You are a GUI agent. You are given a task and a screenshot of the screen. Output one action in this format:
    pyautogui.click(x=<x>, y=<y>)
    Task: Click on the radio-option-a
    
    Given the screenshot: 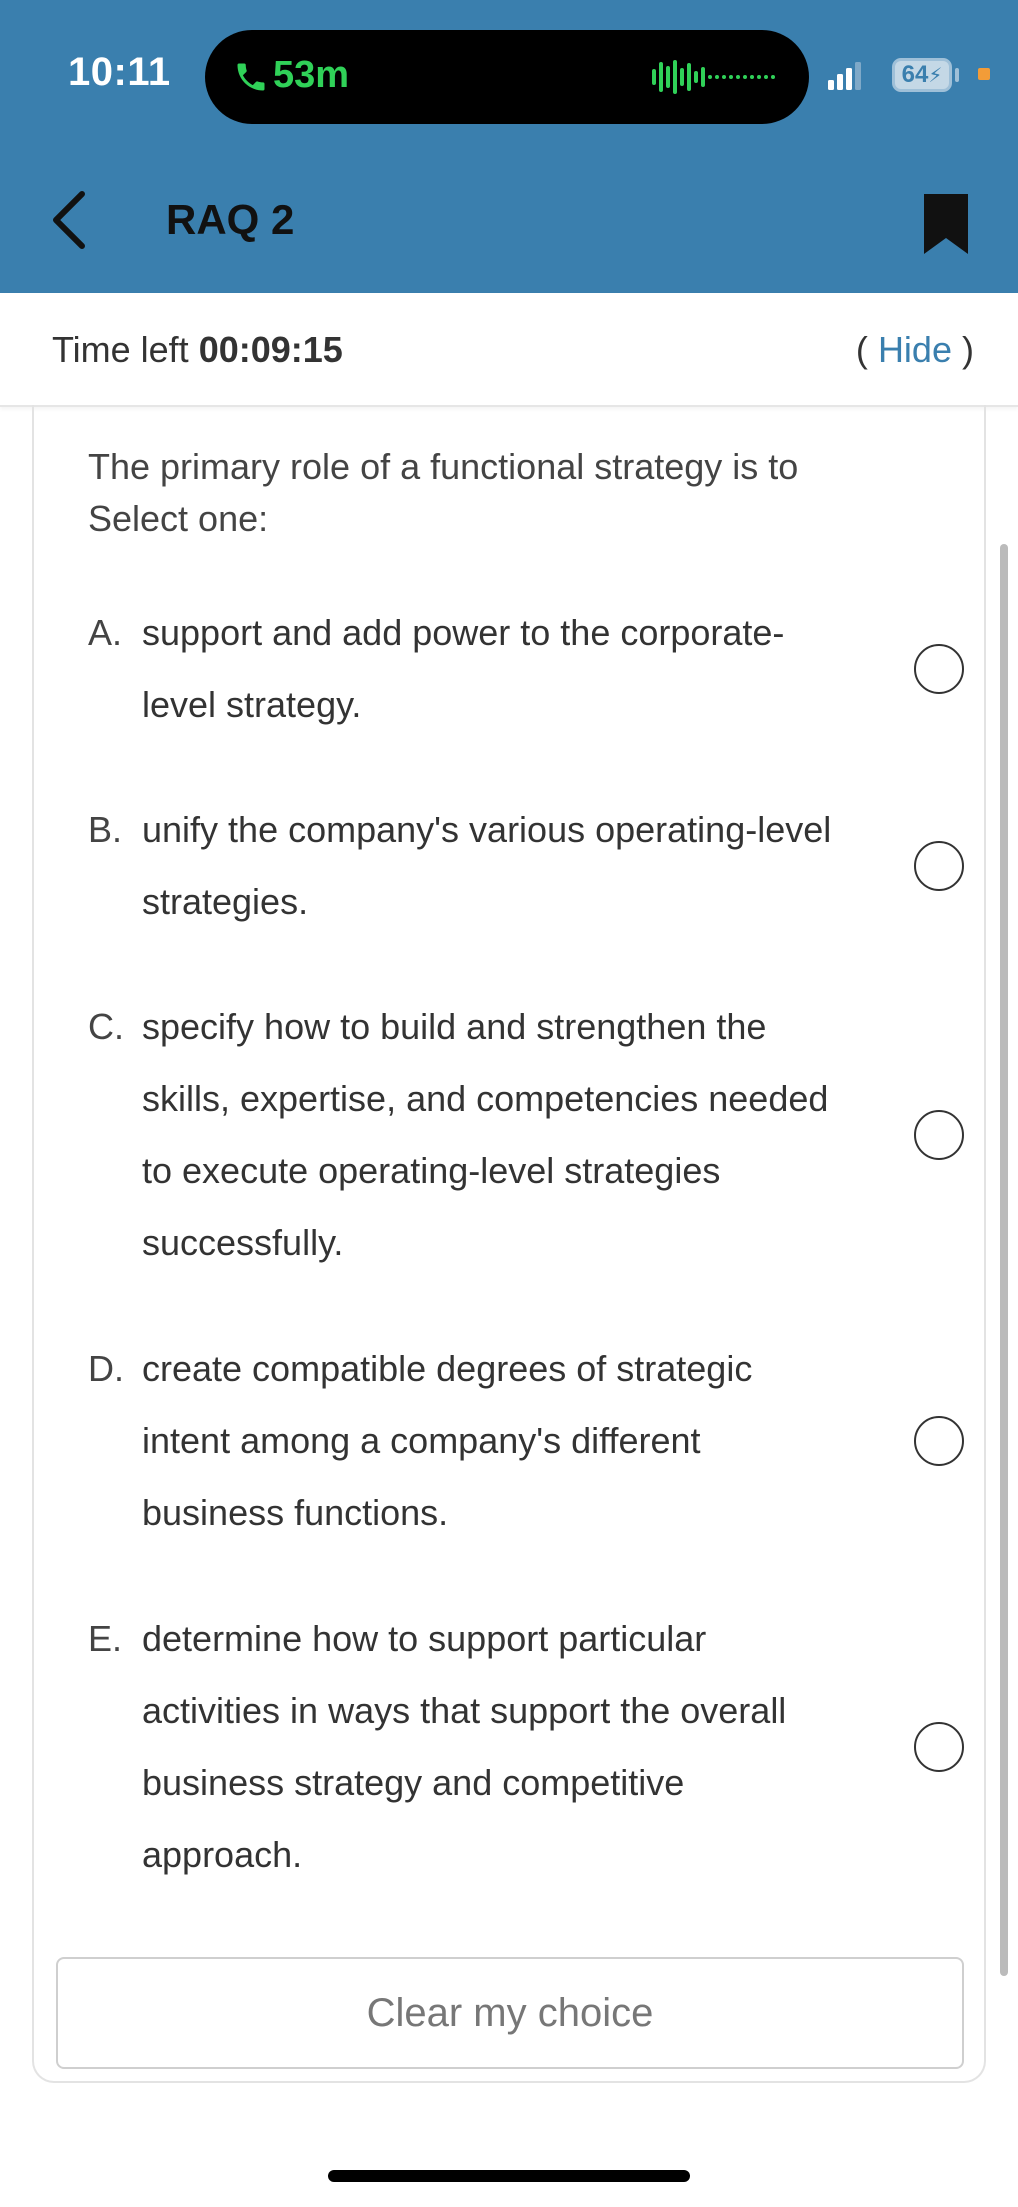 What is the action you would take?
    pyautogui.click(x=939, y=669)
    